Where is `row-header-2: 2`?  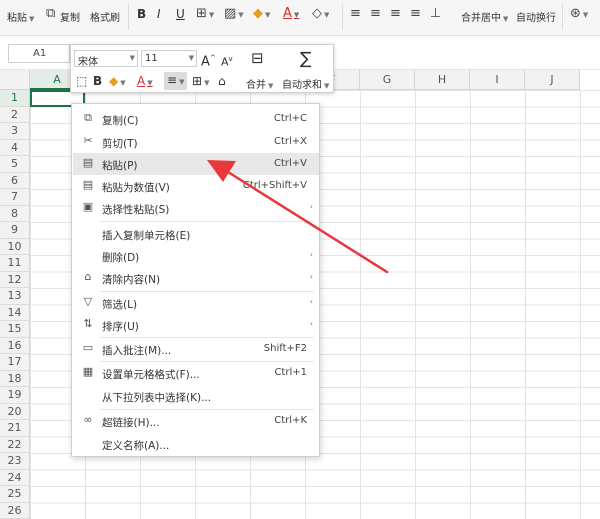
row-header-2: 2 is located at coordinates (15, 114).